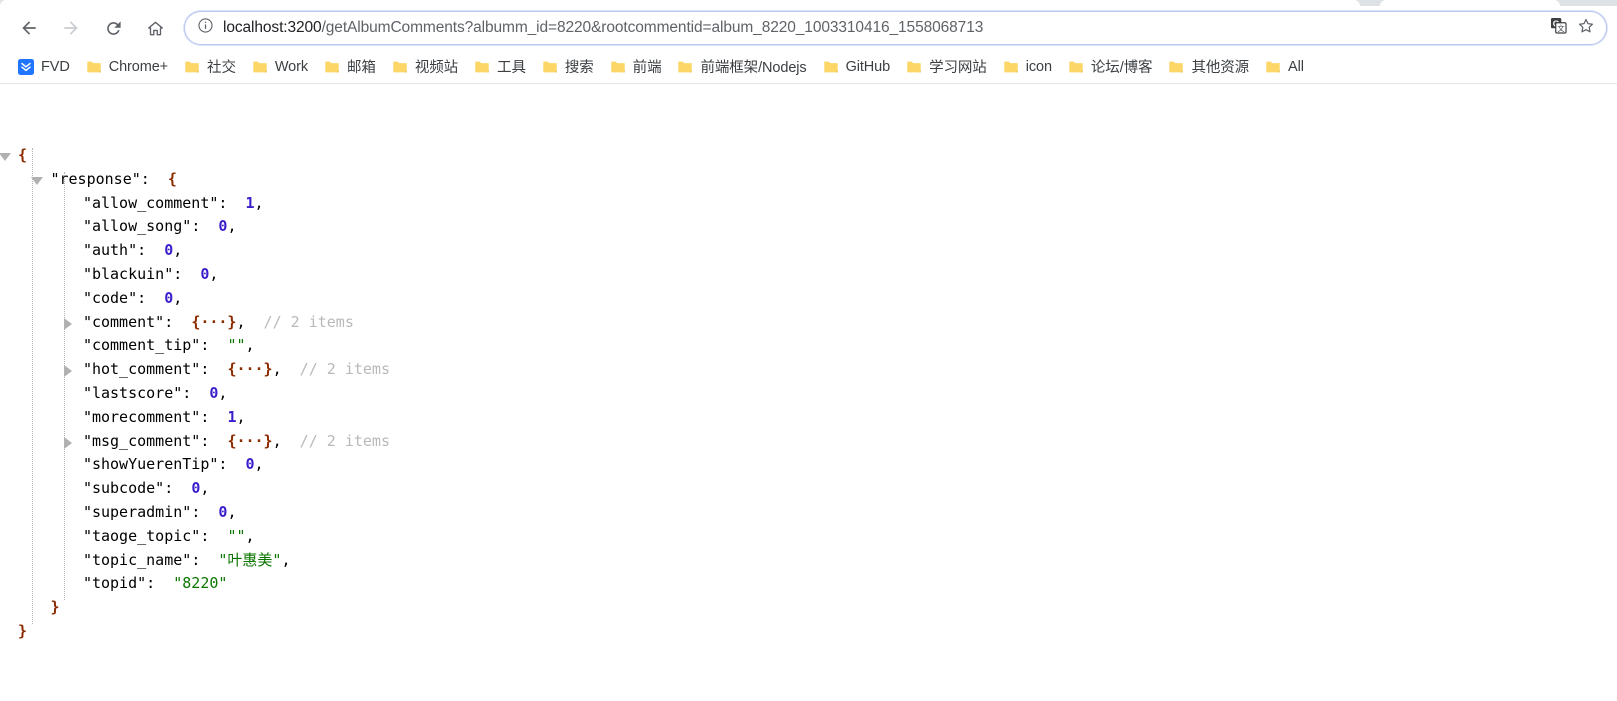 The height and width of the screenshot is (701, 1617). I want to click on home-icon, so click(155, 28).